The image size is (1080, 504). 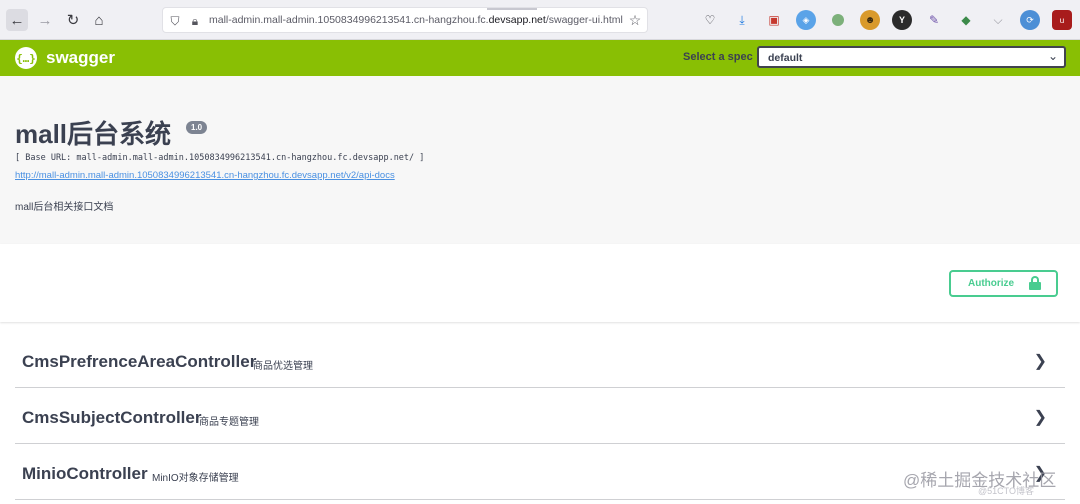 What do you see at coordinates (229, 422) in the screenshot?
I see `controller-description: 商品专题管理` at bounding box center [229, 422].